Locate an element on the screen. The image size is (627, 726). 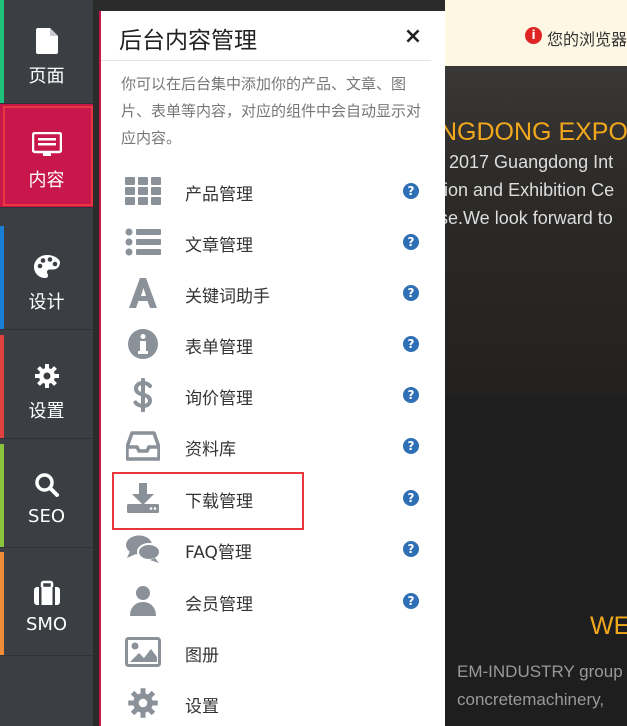
list-icon is located at coordinates (143, 242).